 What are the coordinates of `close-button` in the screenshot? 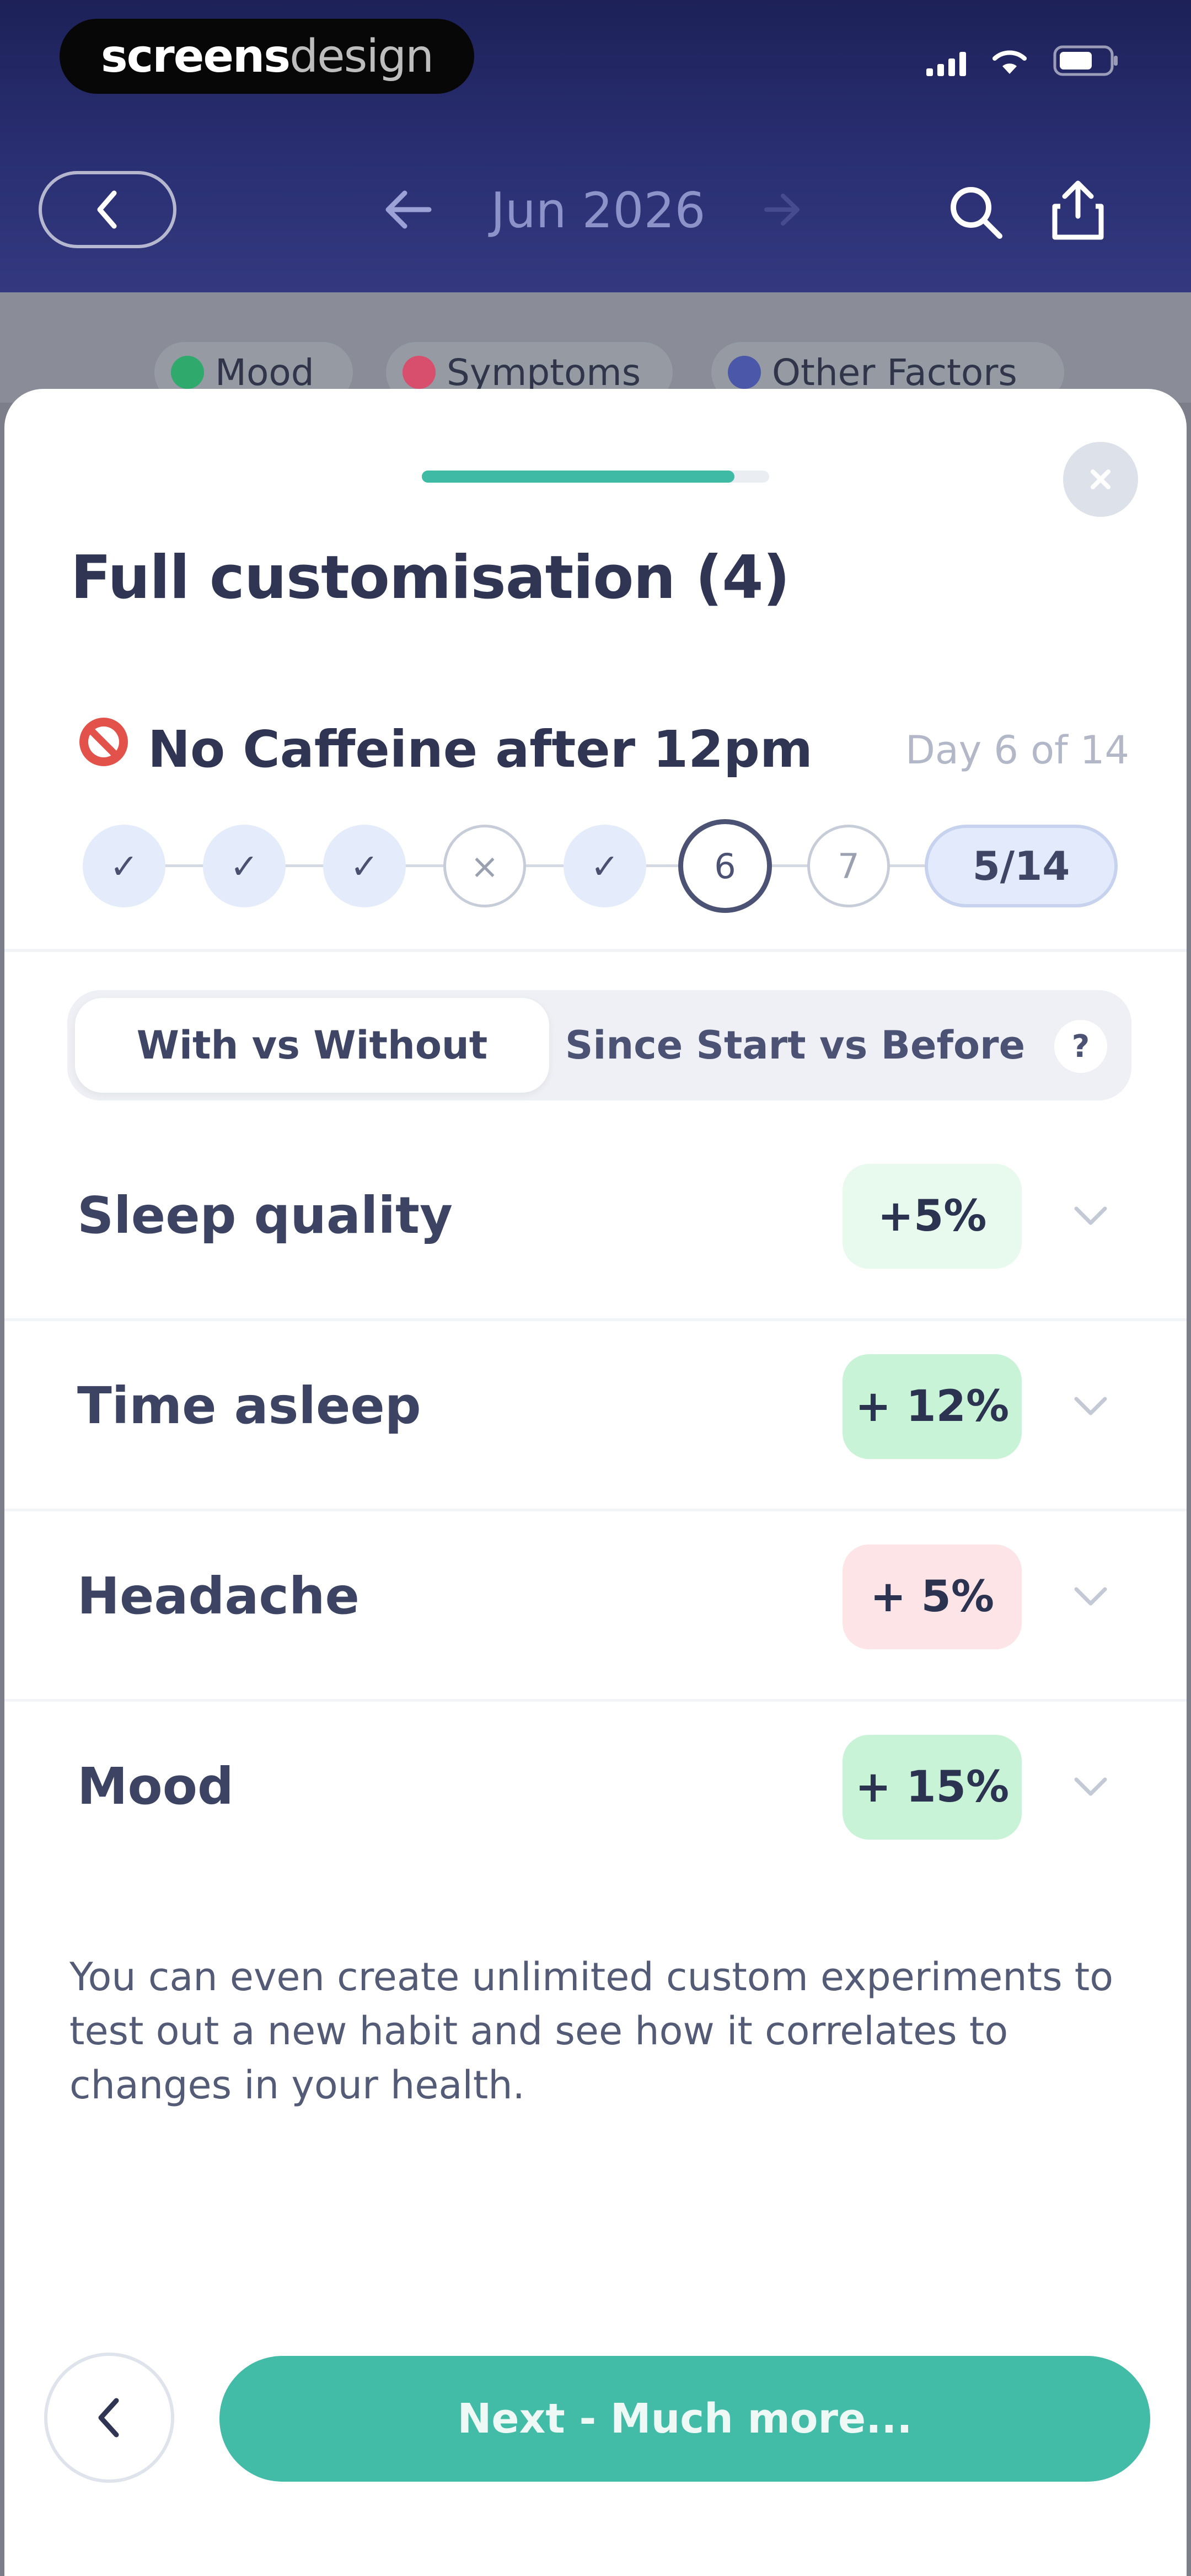 It's located at (1100, 479).